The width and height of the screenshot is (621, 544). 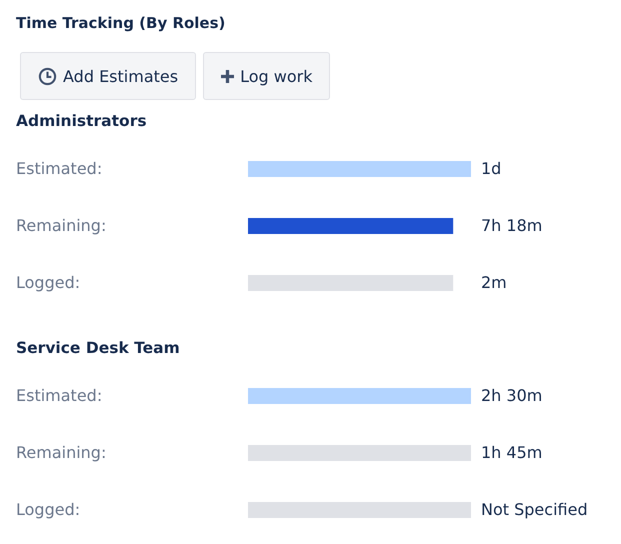 I want to click on section-title: Time Tracking (By Roles), so click(x=121, y=23).